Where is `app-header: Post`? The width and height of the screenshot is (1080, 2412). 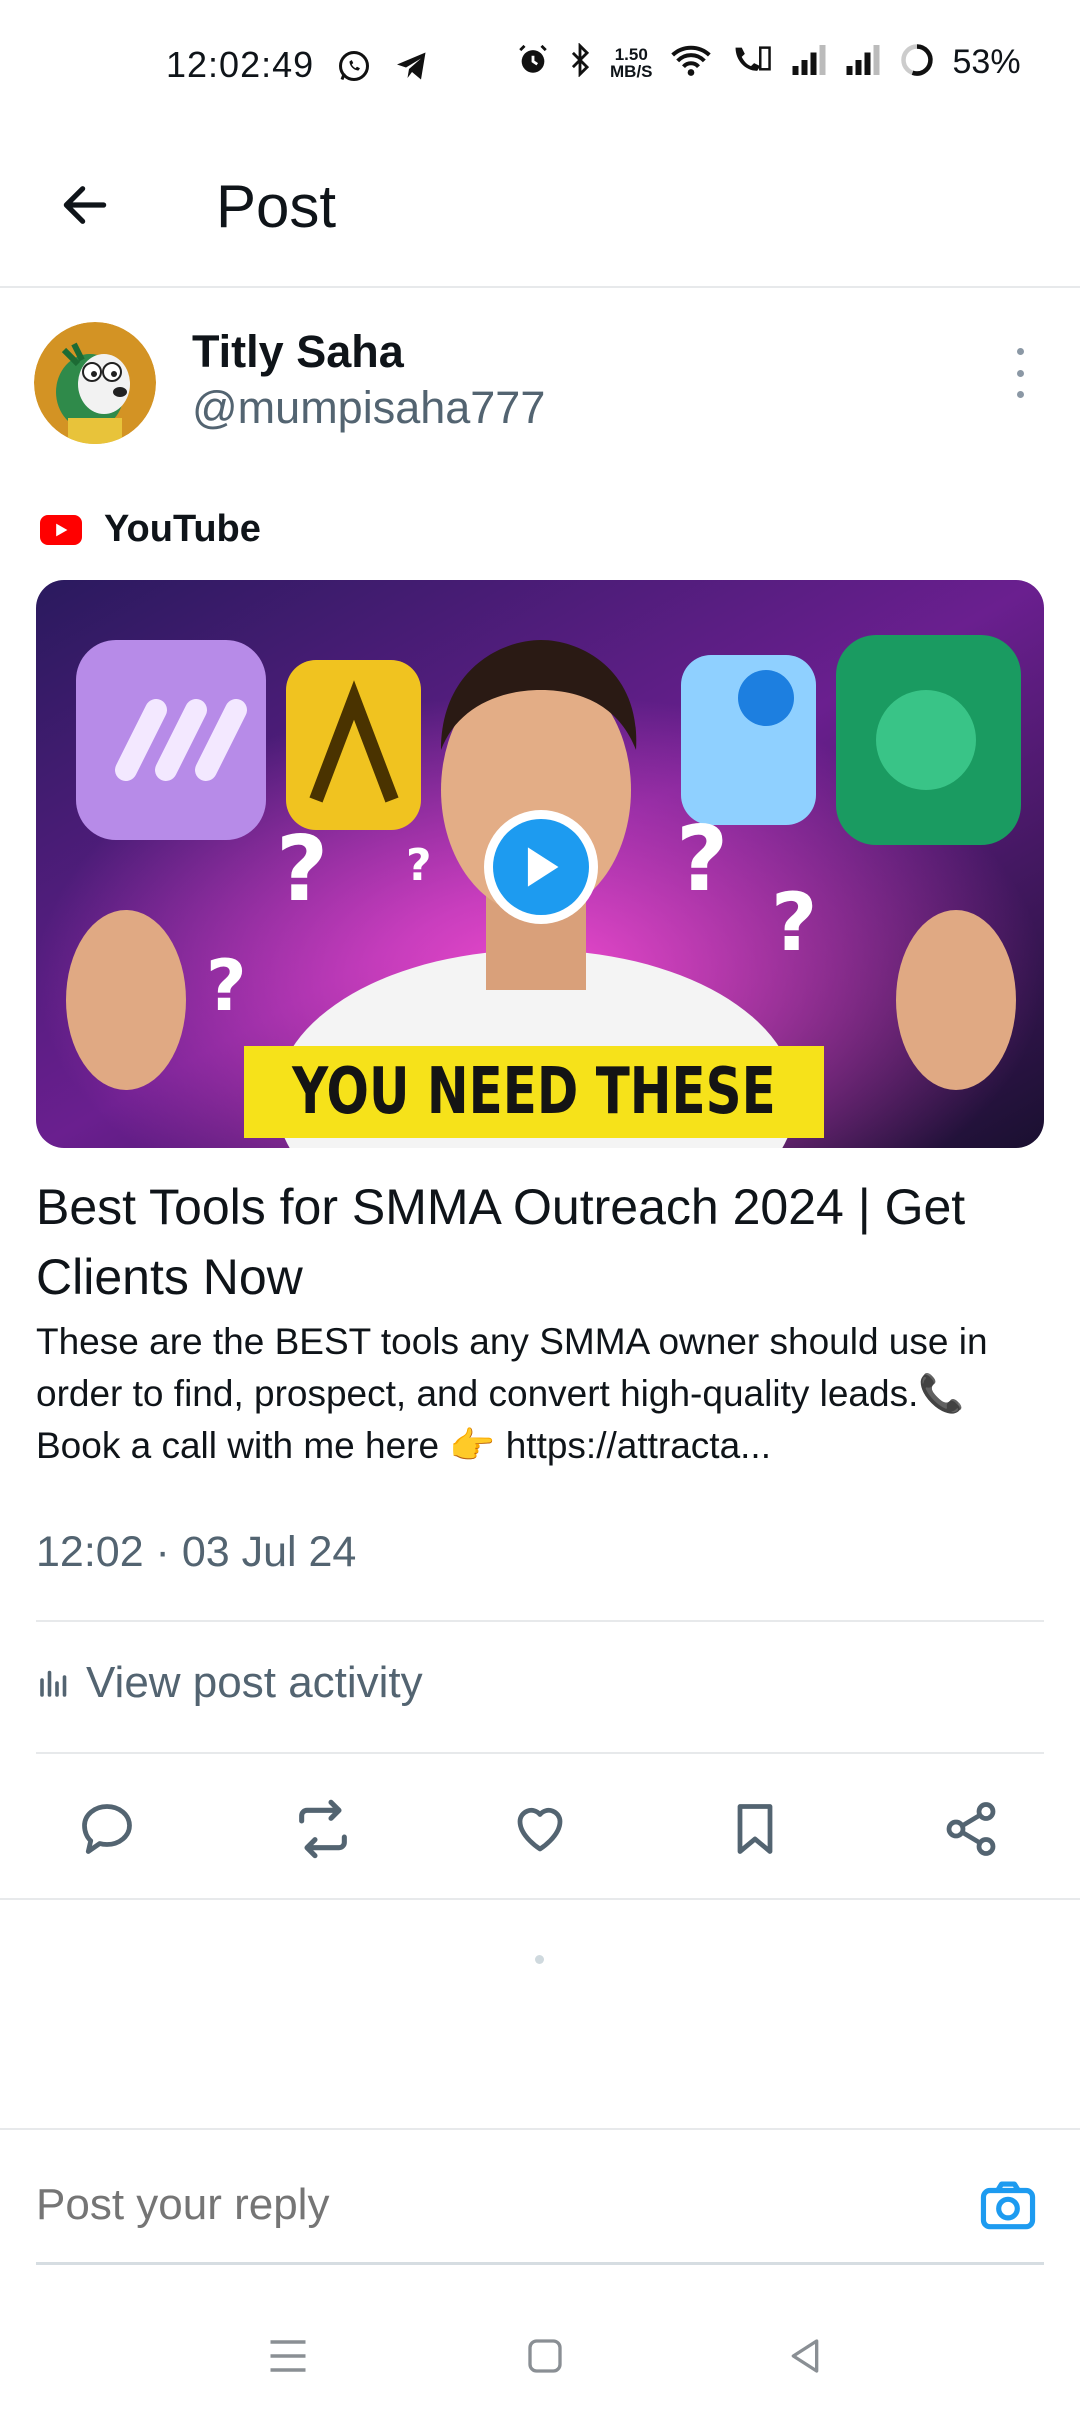
app-header: Post is located at coordinates (540, 214).